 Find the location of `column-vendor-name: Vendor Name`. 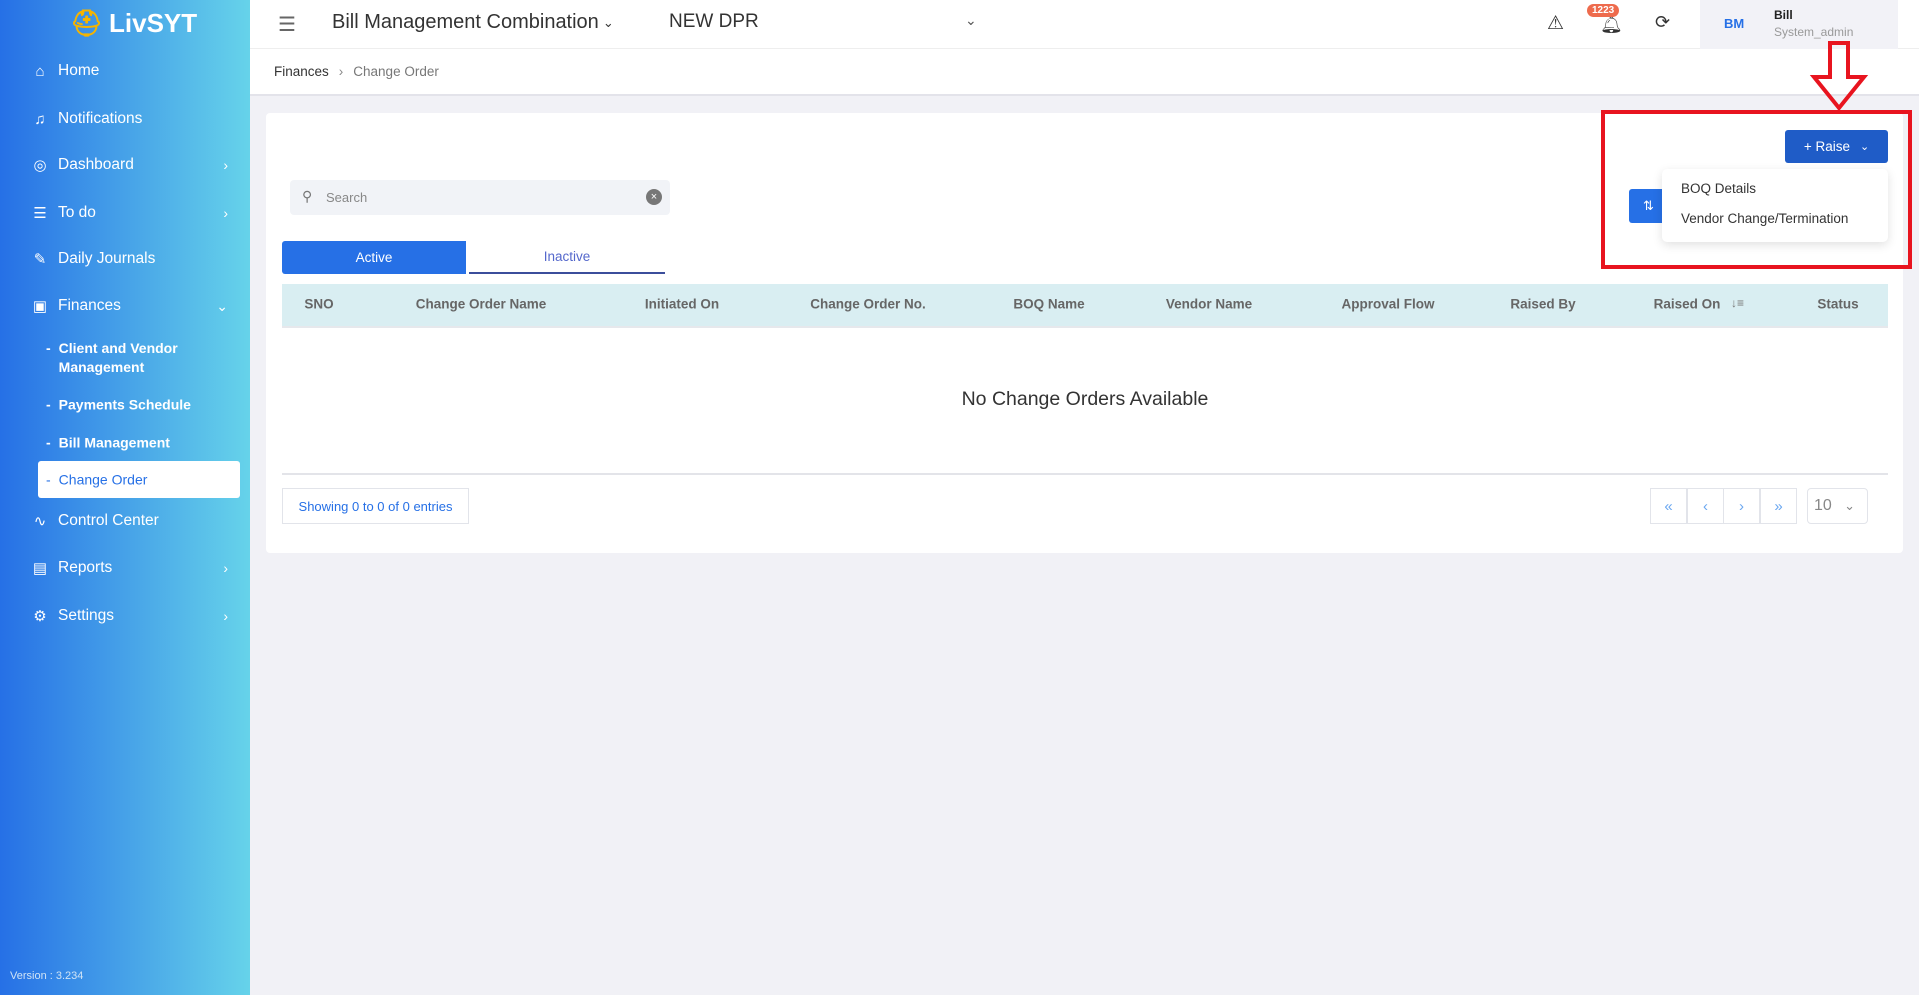

column-vendor-name: Vendor Name is located at coordinates (1209, 304).